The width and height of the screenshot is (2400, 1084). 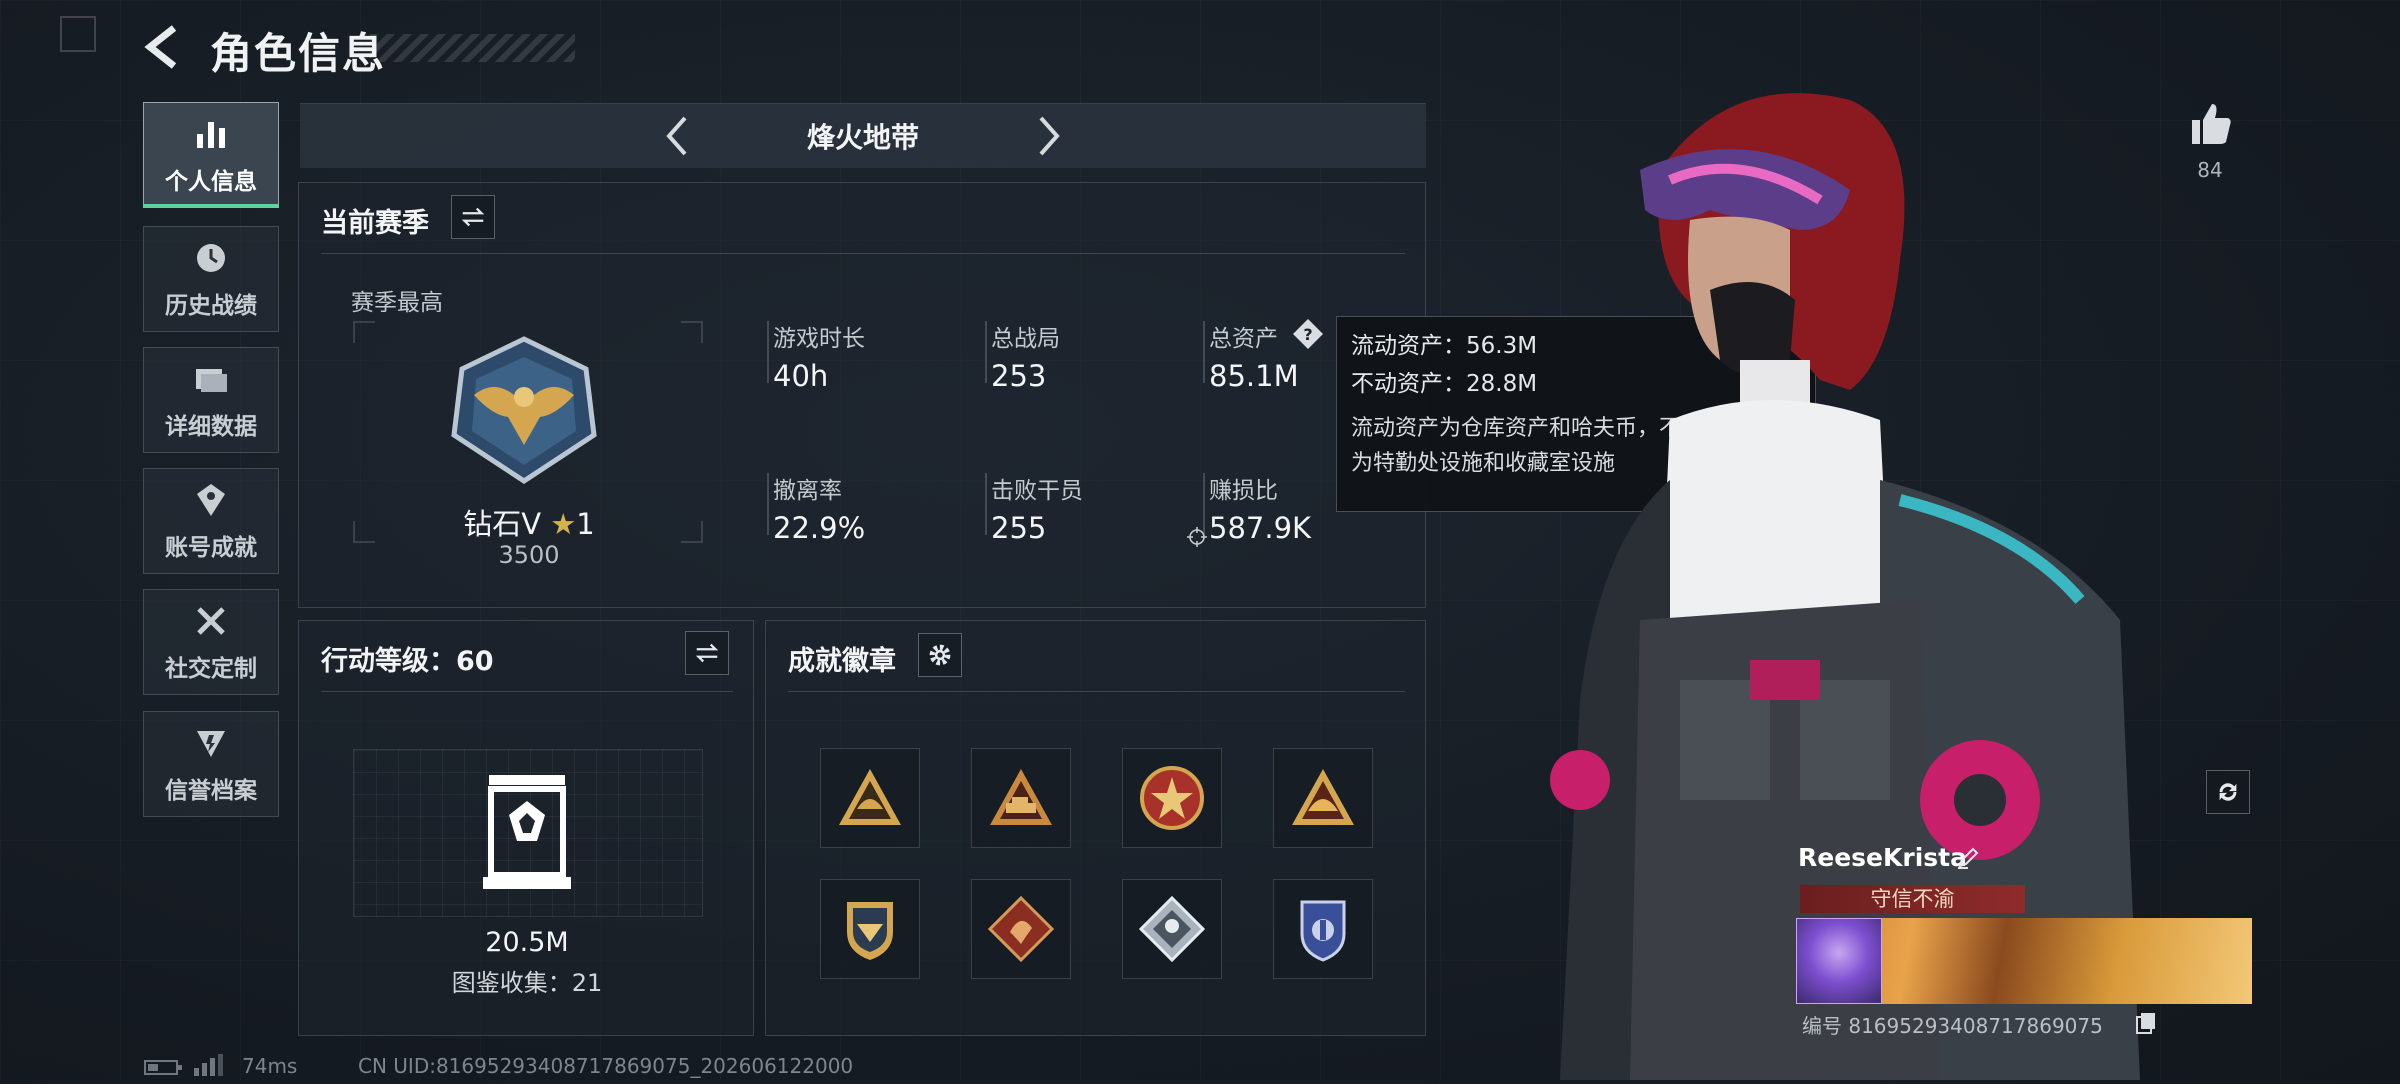 I want to click on clock-icon, so click(x=211, y=258).